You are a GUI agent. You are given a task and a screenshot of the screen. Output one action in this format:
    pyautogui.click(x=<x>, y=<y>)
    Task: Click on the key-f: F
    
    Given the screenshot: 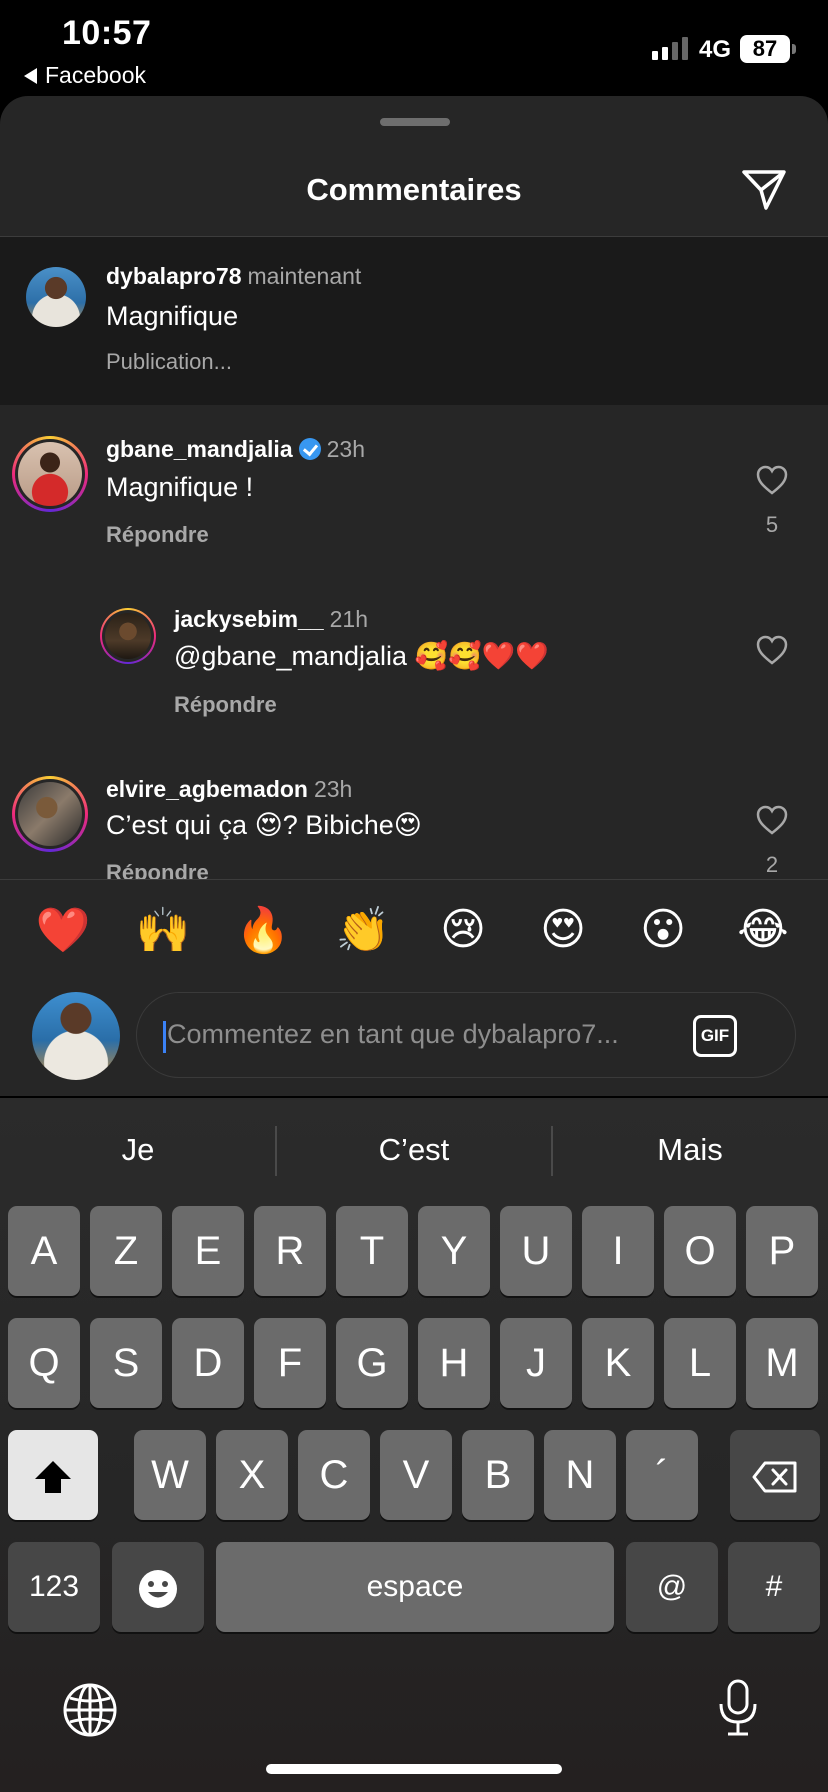 What is the action you would take?
    pyautogui.click(x=290, y=1363)
    